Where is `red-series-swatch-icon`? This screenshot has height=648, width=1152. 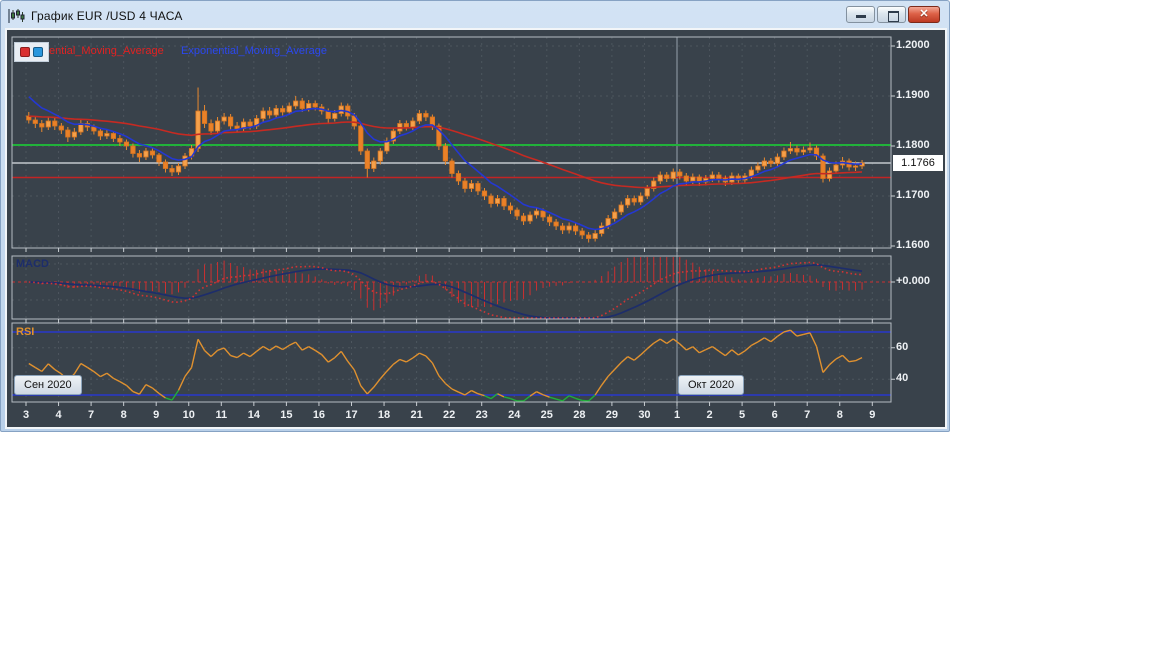 red-series-swatch-icon is located at coordinates (25, 52).